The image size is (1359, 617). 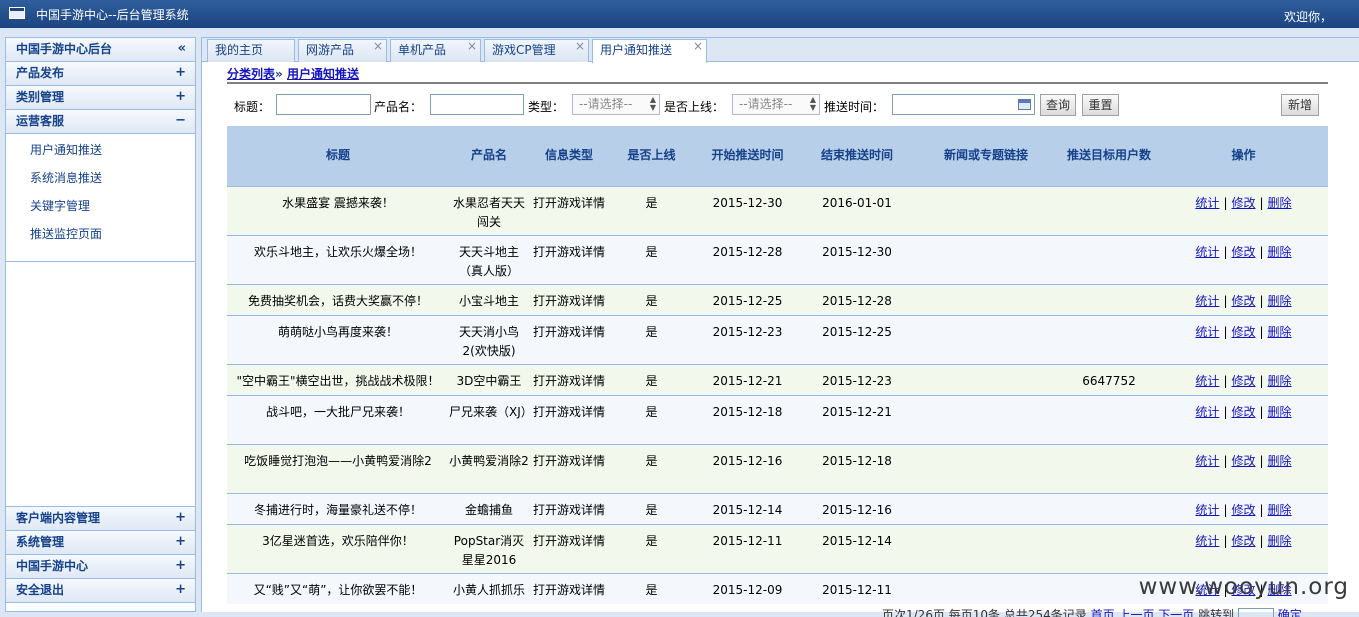 I want to click on query-button: 查询, so click(x=1058, y=105).